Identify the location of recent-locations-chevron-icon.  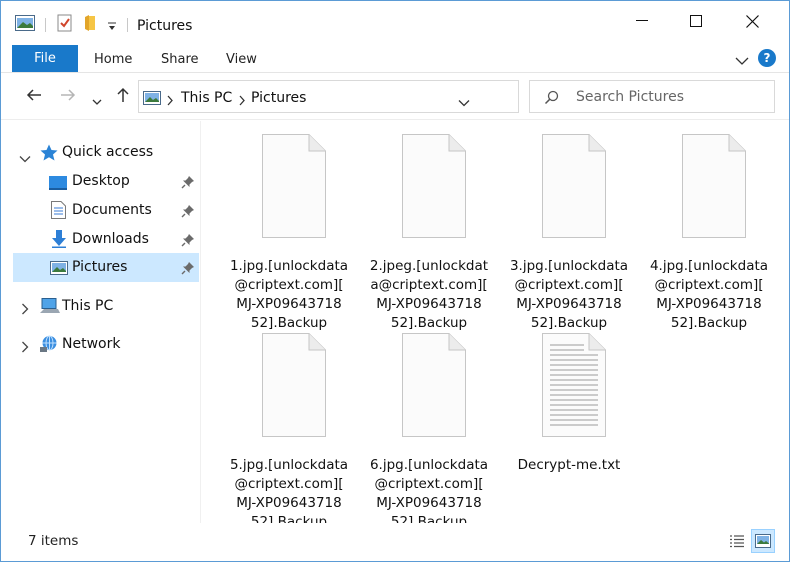
(97, 100).